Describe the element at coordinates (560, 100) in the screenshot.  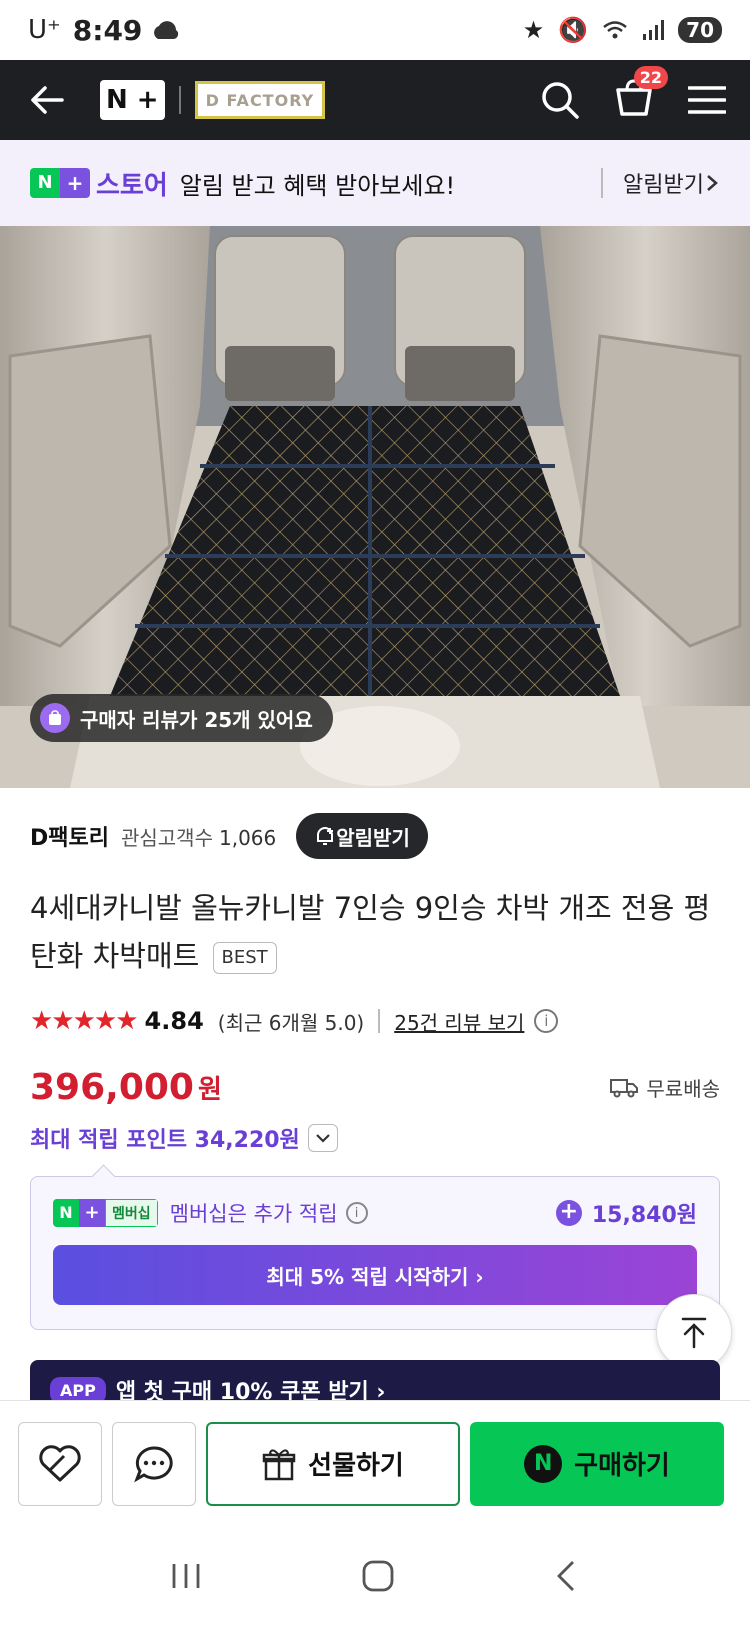
I see `search-icon` at that location.